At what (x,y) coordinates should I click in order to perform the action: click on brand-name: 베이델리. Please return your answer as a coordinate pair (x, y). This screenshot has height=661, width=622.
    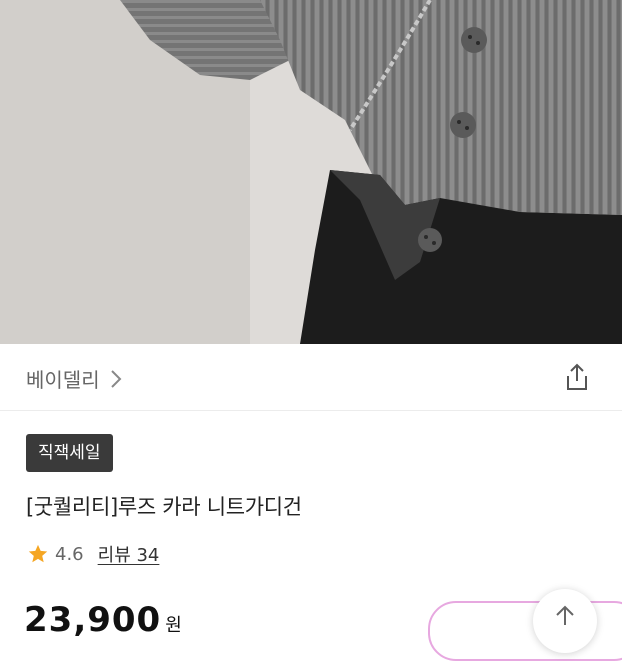
    Looking at the image, I should click on (63, 380).